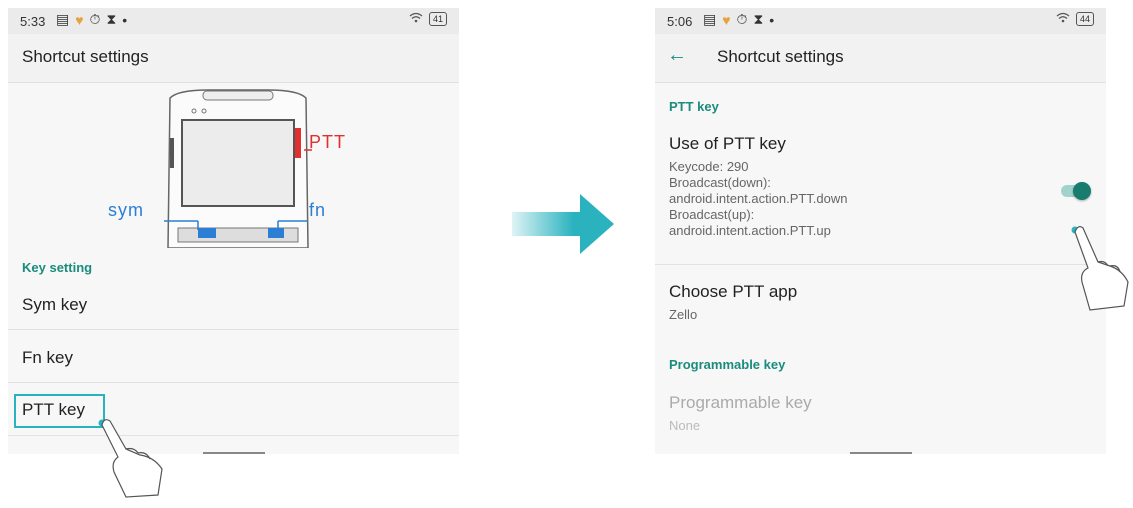 The height and width of the screenshot is (508, 1133). What do you see at coordinates (694, 106) in the screenshot?
I see `ptt-key-header: PTT key` at bounding box center [694, 106].